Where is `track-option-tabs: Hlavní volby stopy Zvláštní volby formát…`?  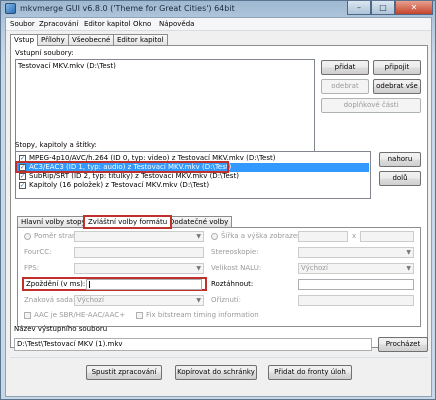
track-option-tabs: Hlavní volby stopy Zvláštní volby formát… is located at coordinates (137, 222).